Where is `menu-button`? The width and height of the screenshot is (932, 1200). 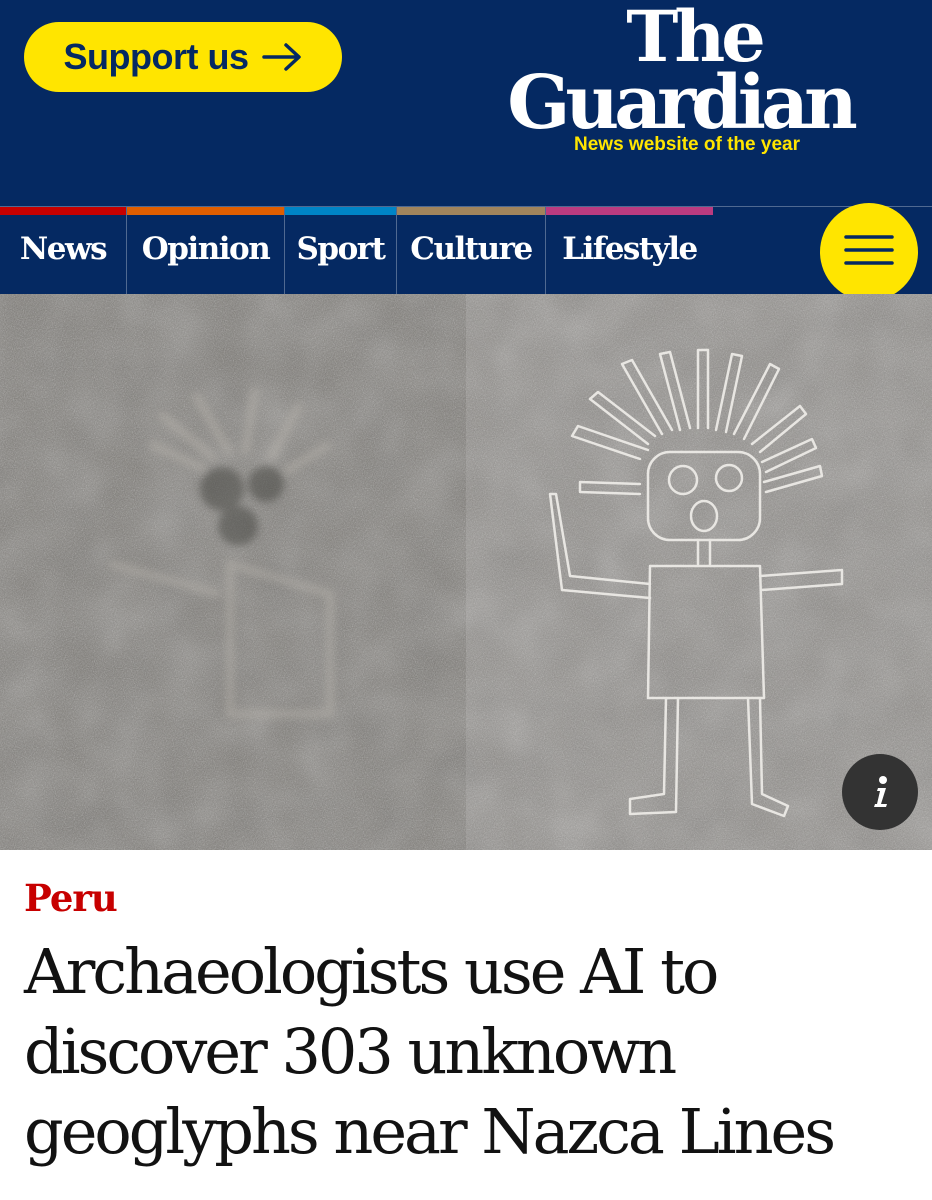 menu-button is located at coordinates (869, 252).